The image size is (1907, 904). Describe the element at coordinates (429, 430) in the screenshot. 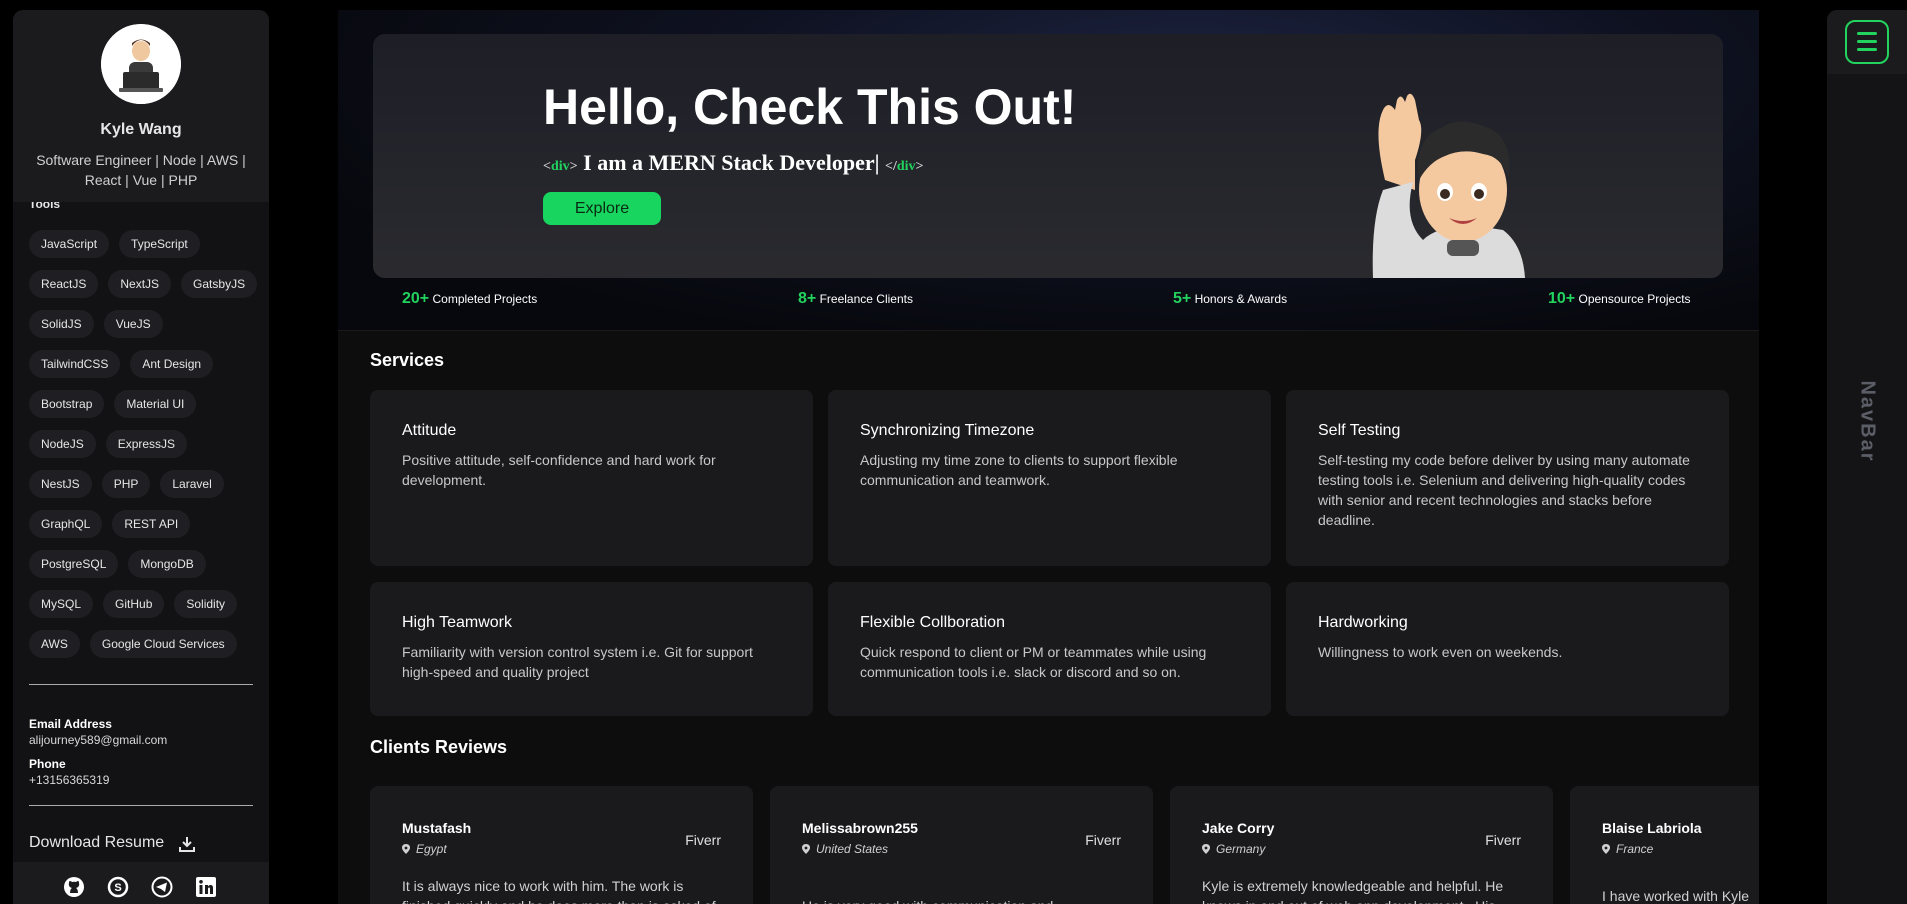

I see `service-title: Attitude` at that location.